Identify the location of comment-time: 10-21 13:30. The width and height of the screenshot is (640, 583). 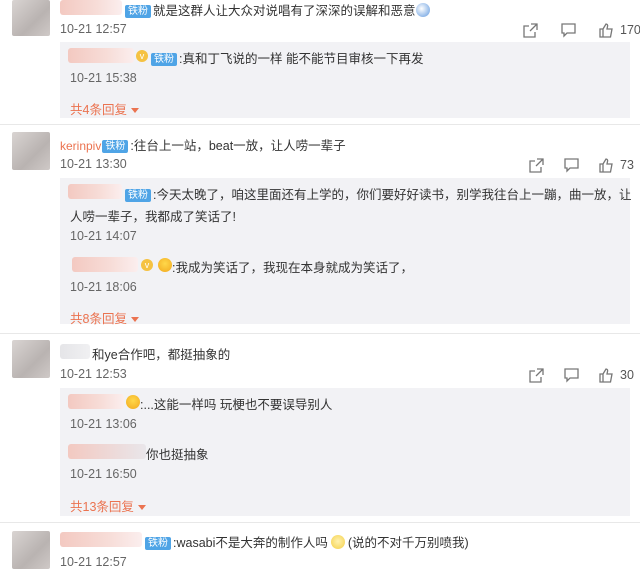
(93, 164).